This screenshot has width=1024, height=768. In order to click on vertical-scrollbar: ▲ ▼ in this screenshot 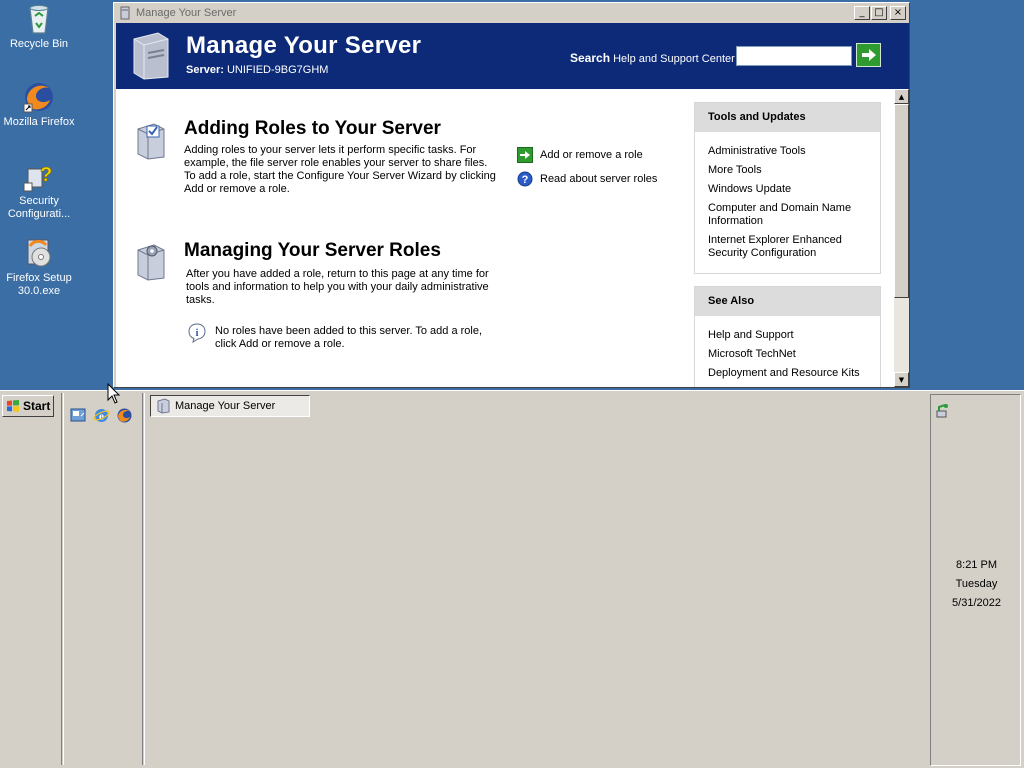, I will do `click(901, 238)`.